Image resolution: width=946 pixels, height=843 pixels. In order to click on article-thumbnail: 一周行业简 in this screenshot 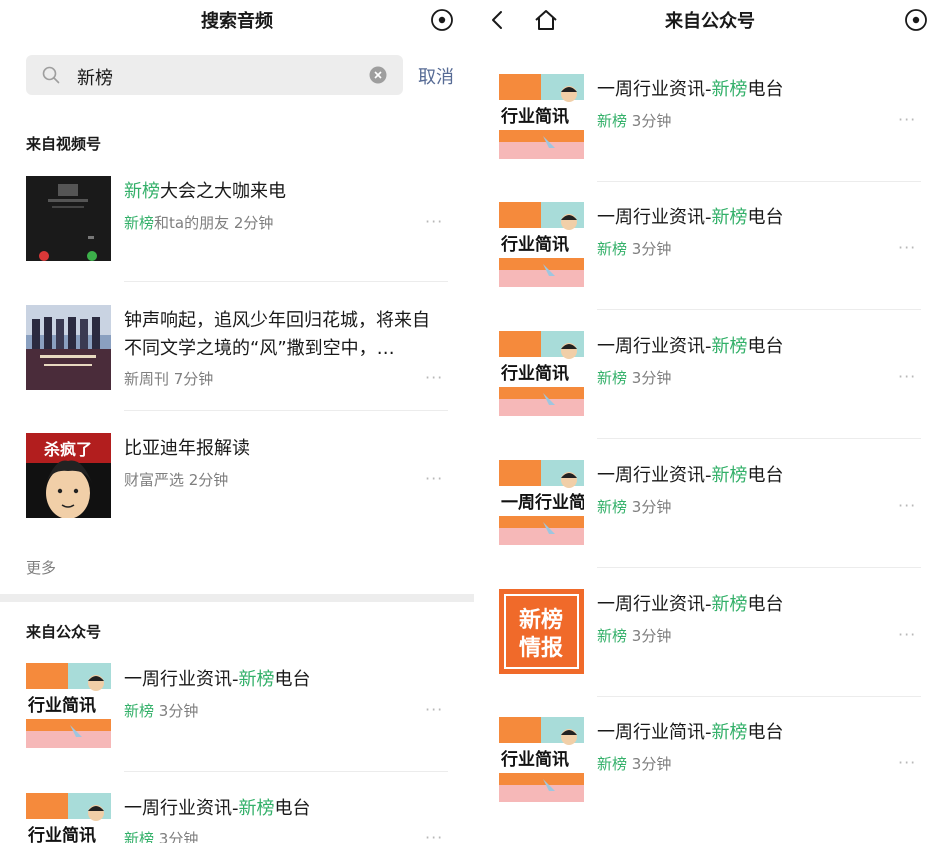, I will do `click(541, 502)`.